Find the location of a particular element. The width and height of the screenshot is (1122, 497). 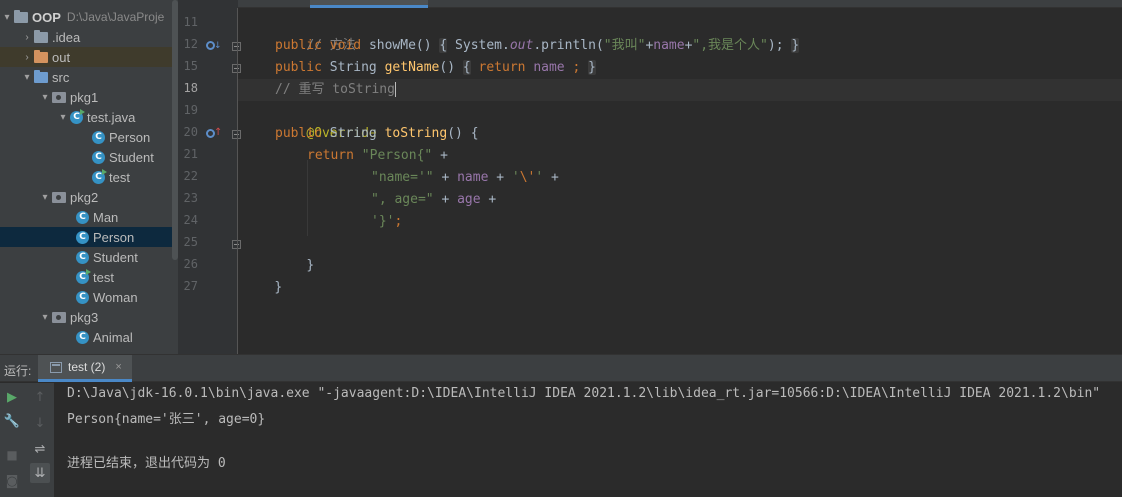

run-panel-title: 运行: is located at coordinates (18, 371).